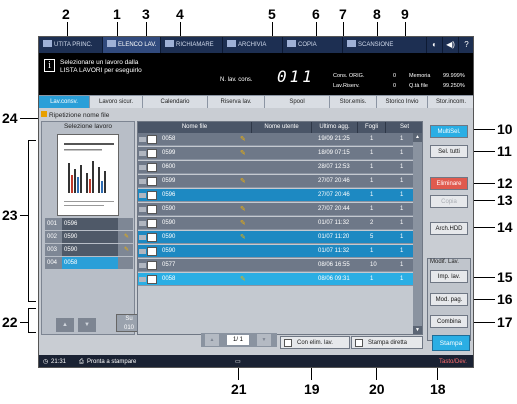 The width and height of the screenshot is (517, 404). I want to click on table-row: 0596 27/07 20:46 1 1, so click(276, 195).